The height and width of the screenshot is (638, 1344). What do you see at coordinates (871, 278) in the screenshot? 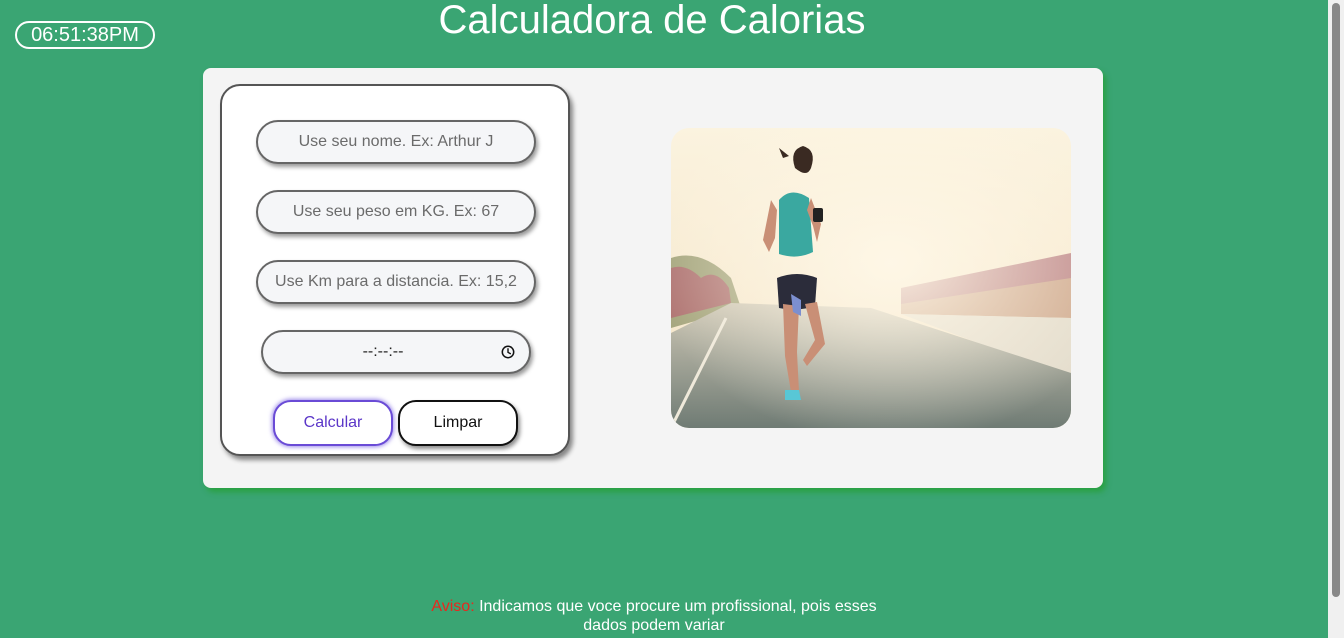
I see `runner-photo` at bounding box center [871, 278].